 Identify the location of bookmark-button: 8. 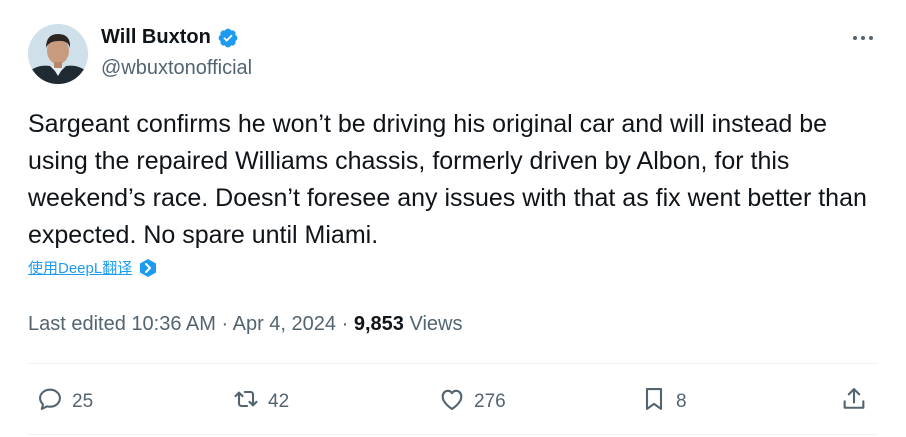
(663, 402).